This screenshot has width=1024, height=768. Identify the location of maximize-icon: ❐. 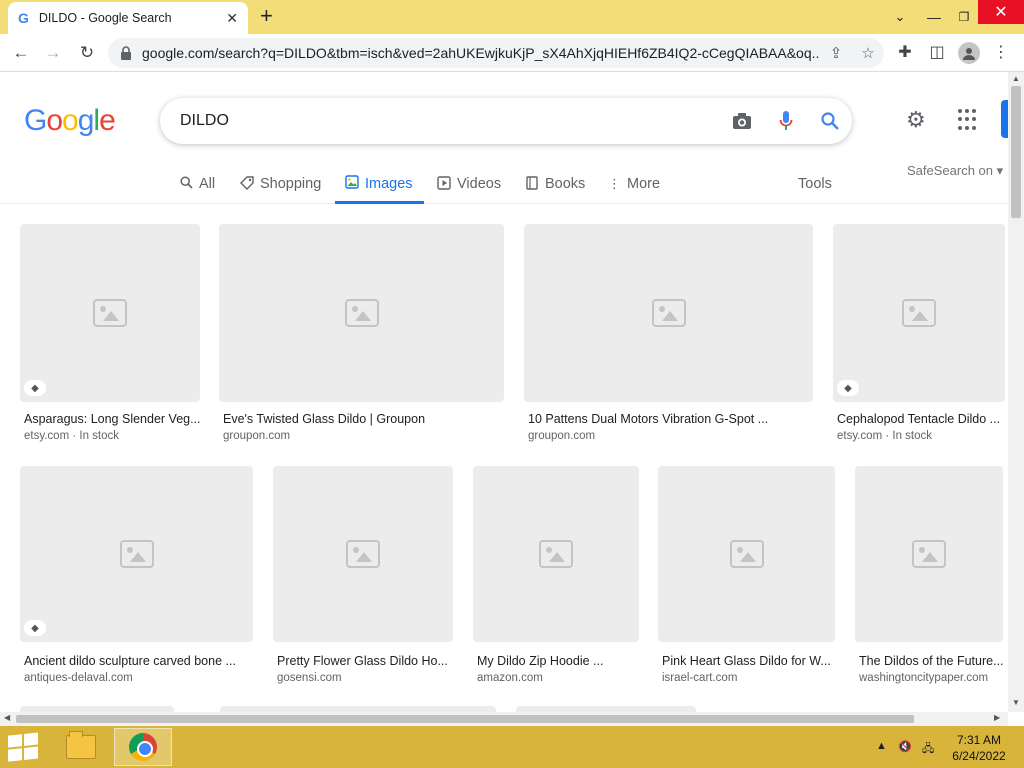
(964, 17).